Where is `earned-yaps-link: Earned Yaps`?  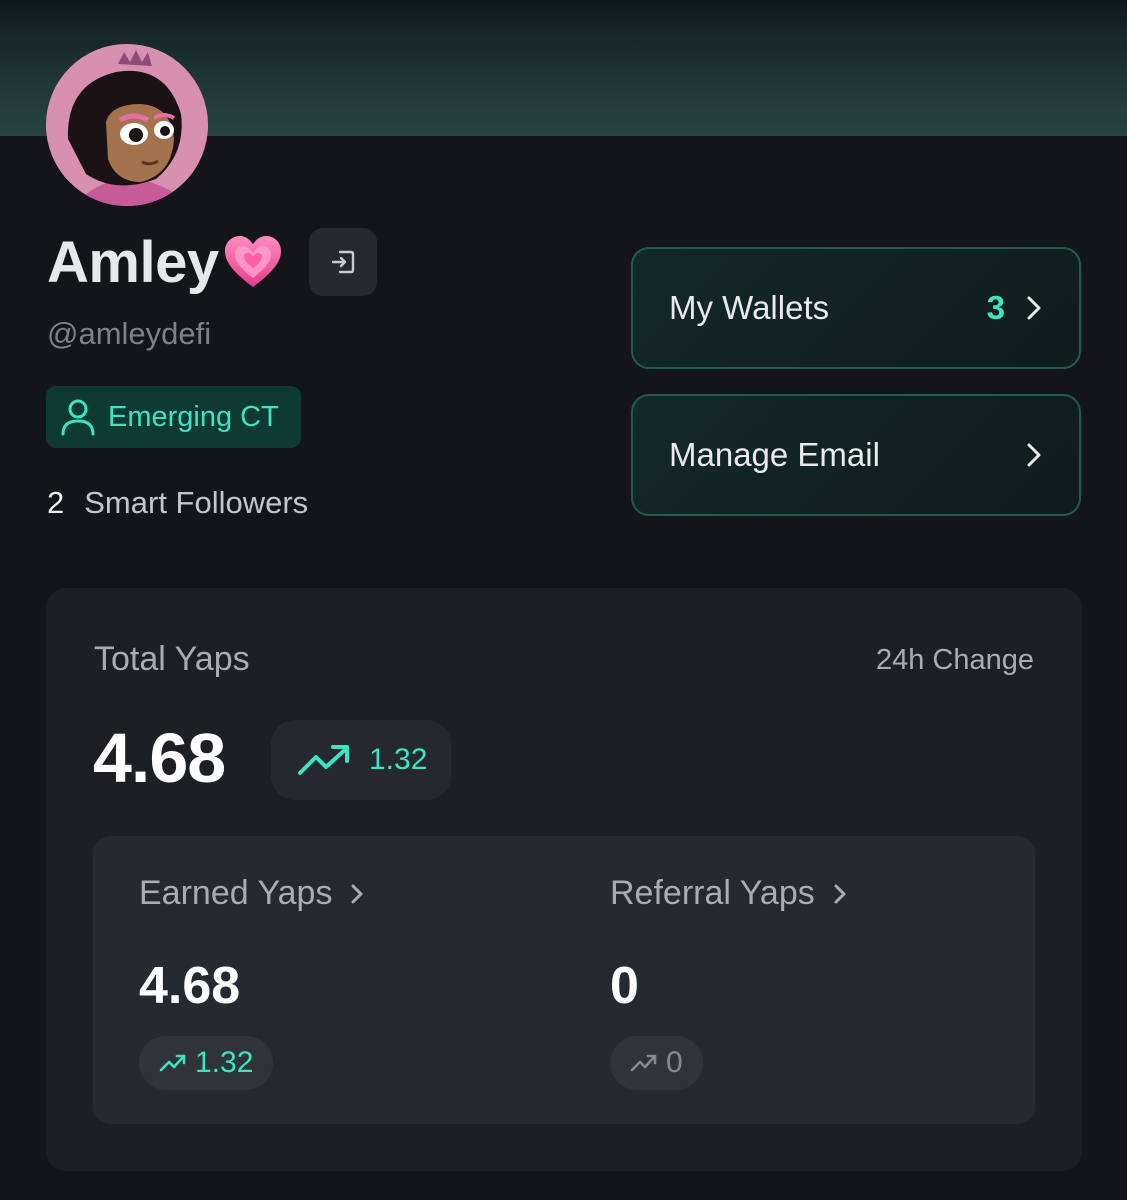 earned-yaps-link: Earned Yaps is located at coordinates (251, 893).